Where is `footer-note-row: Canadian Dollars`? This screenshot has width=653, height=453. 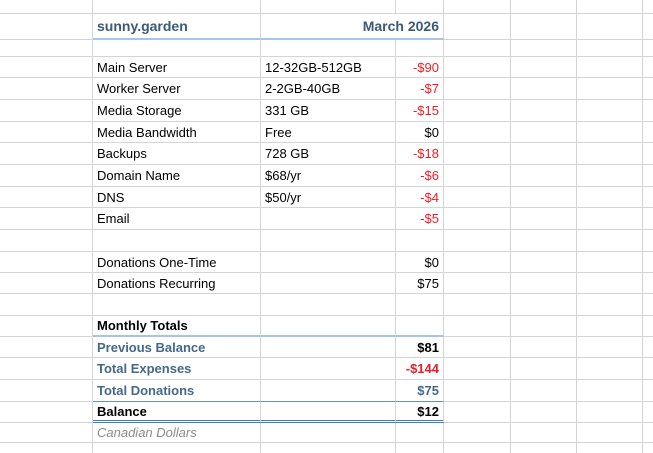
footer-note-row: Canadian Dollars is located at coordinates (326, 433).